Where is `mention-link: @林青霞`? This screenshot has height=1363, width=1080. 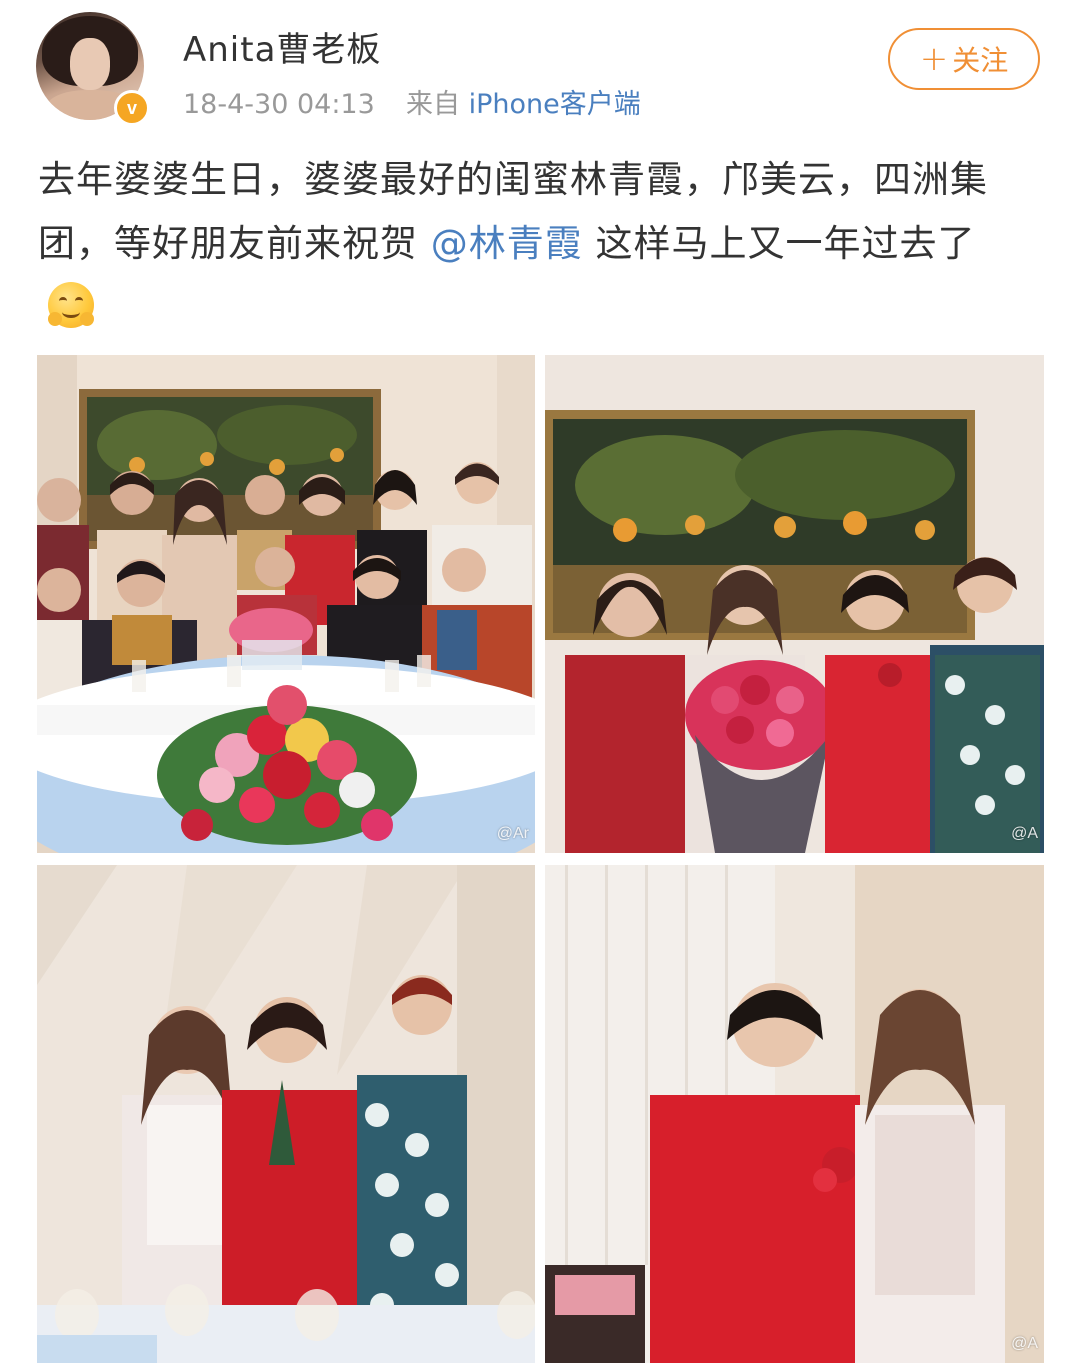
mention-link: @林青霞 is located at coordinates (507, 243).